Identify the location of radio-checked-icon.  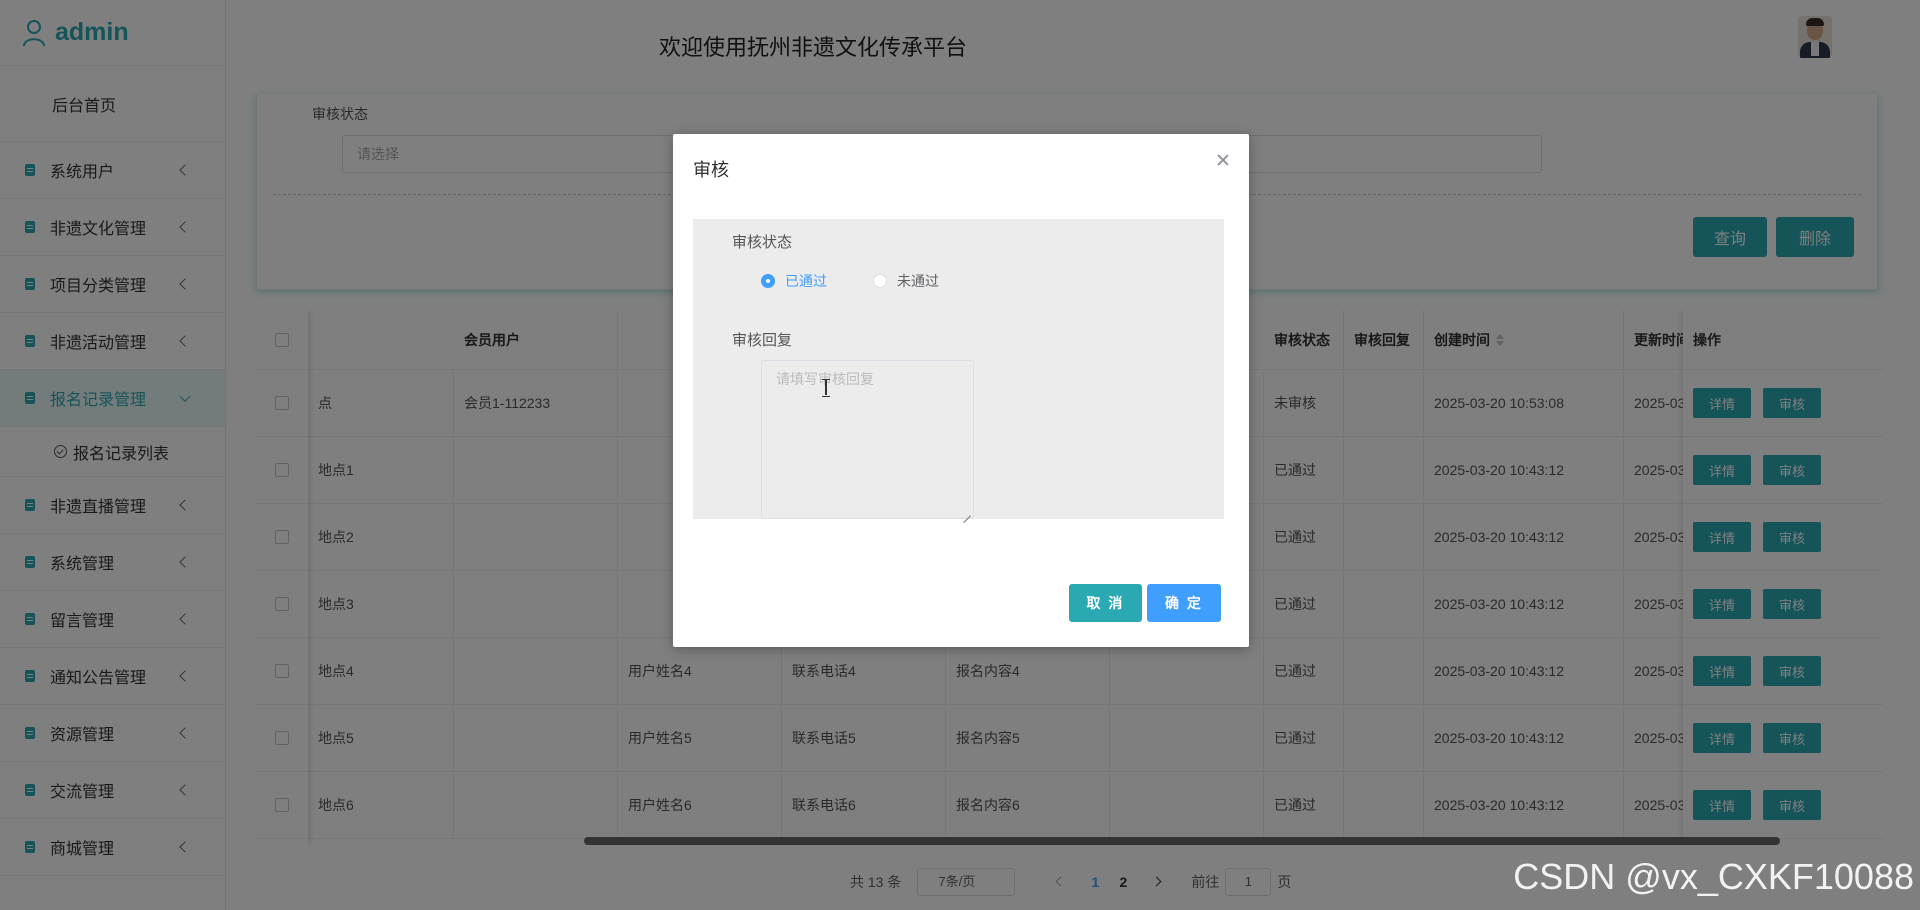
(768, 281).